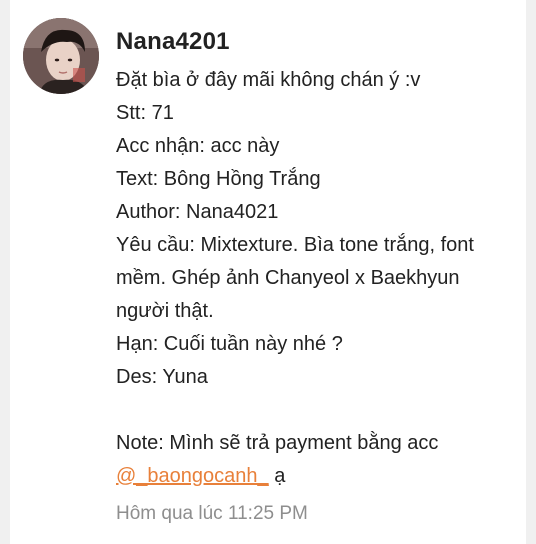 Image resolution: width=536 pixels, height=544 pixels. What do you see at coordinates (162, 377) in the screenshot?
I see `message-line: Des: Yuna` at bounding box center [162, 377].